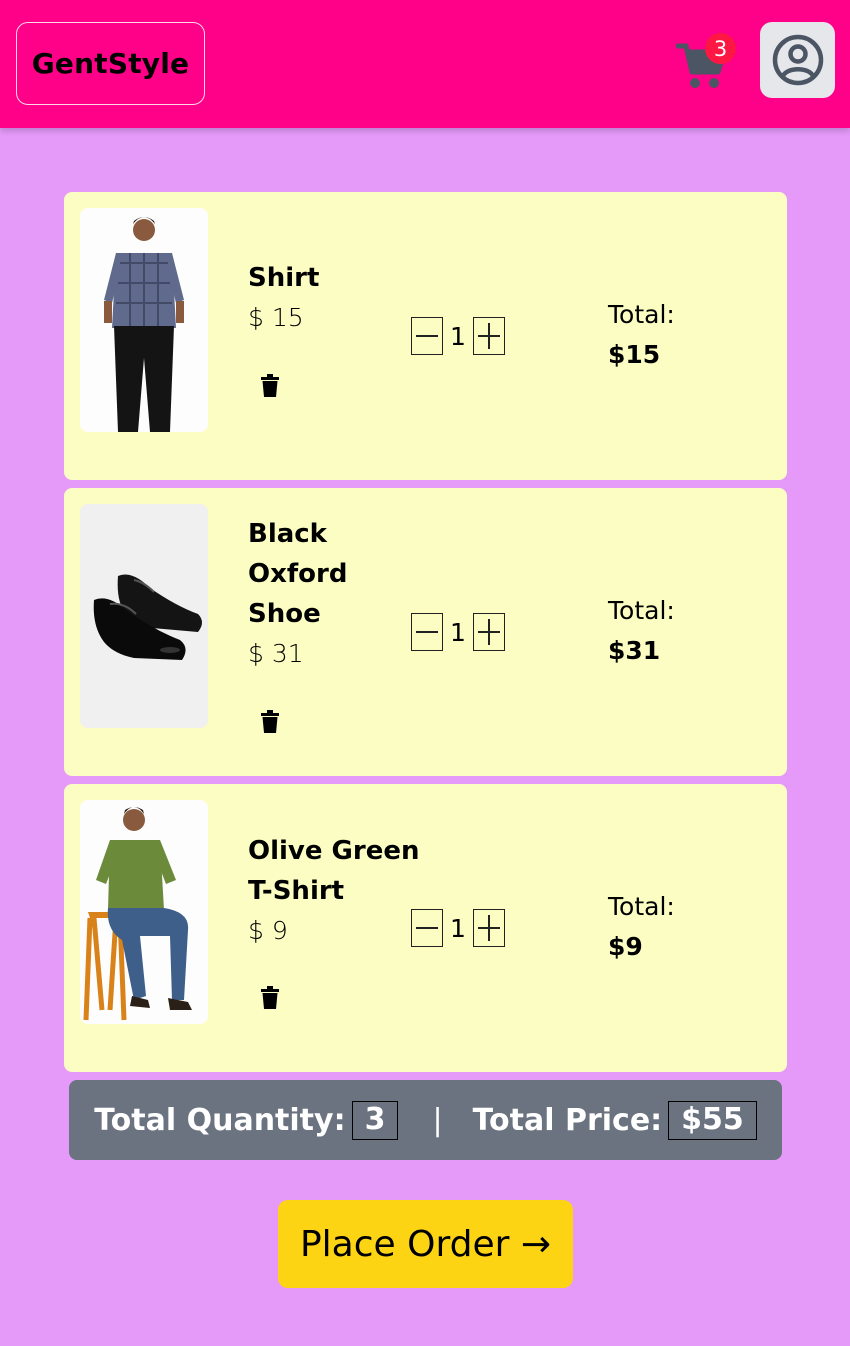 The height and width of the screenshot is (1346, 850). Describe the element at coordinates (268, 930) in the screenshot. I see `product-price: $ 9` at that location.